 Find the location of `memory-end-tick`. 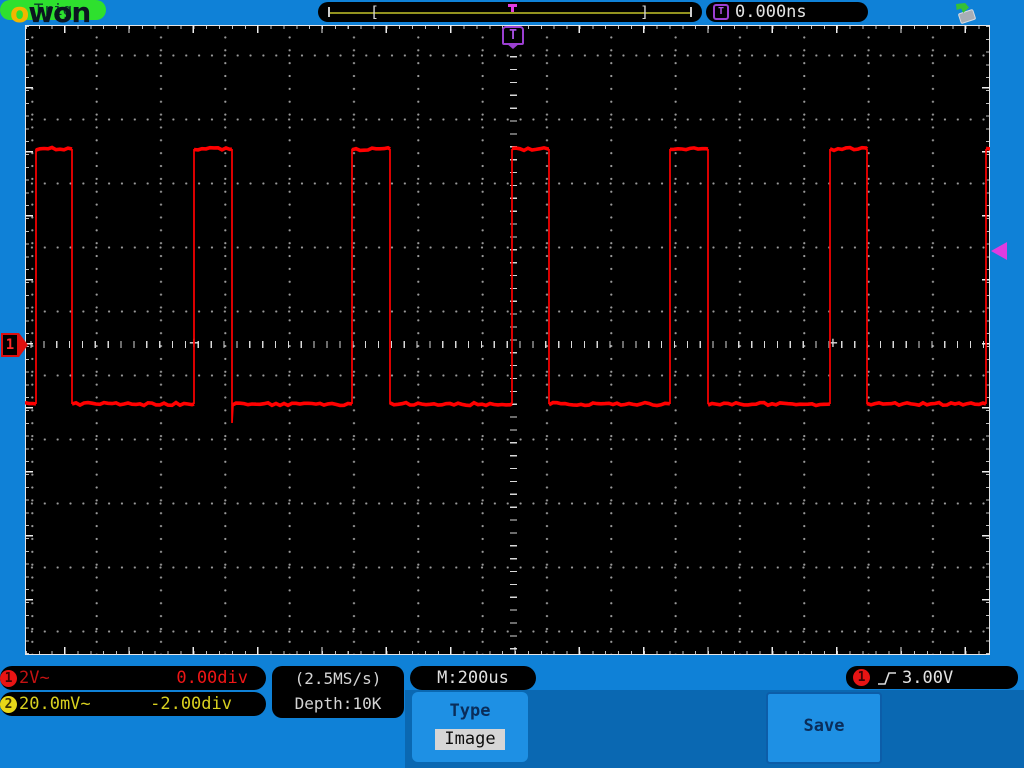

memory-end-tick is located at coordinates (691, 12).